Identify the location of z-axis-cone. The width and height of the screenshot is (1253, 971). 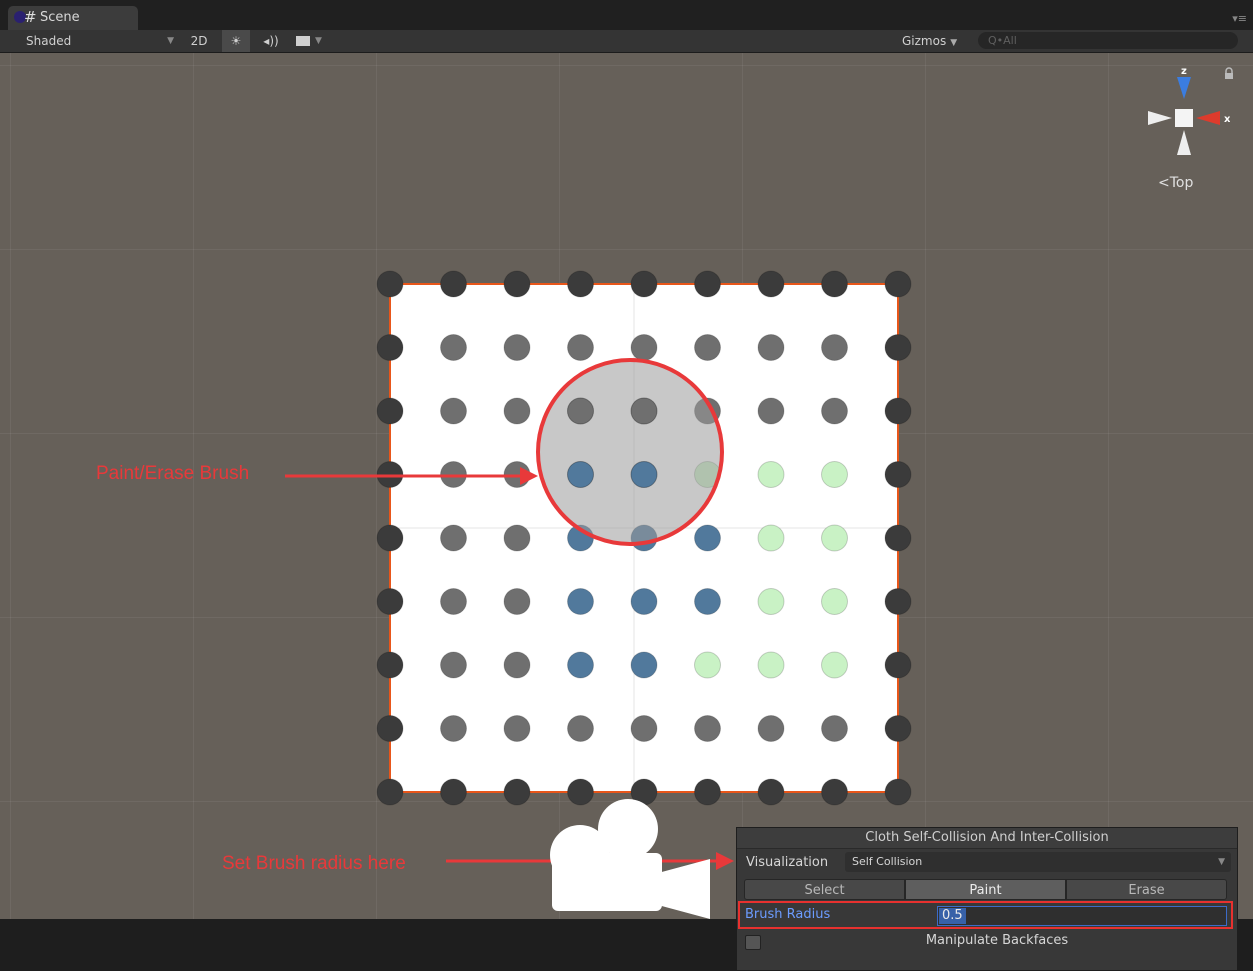
(1184, 88).